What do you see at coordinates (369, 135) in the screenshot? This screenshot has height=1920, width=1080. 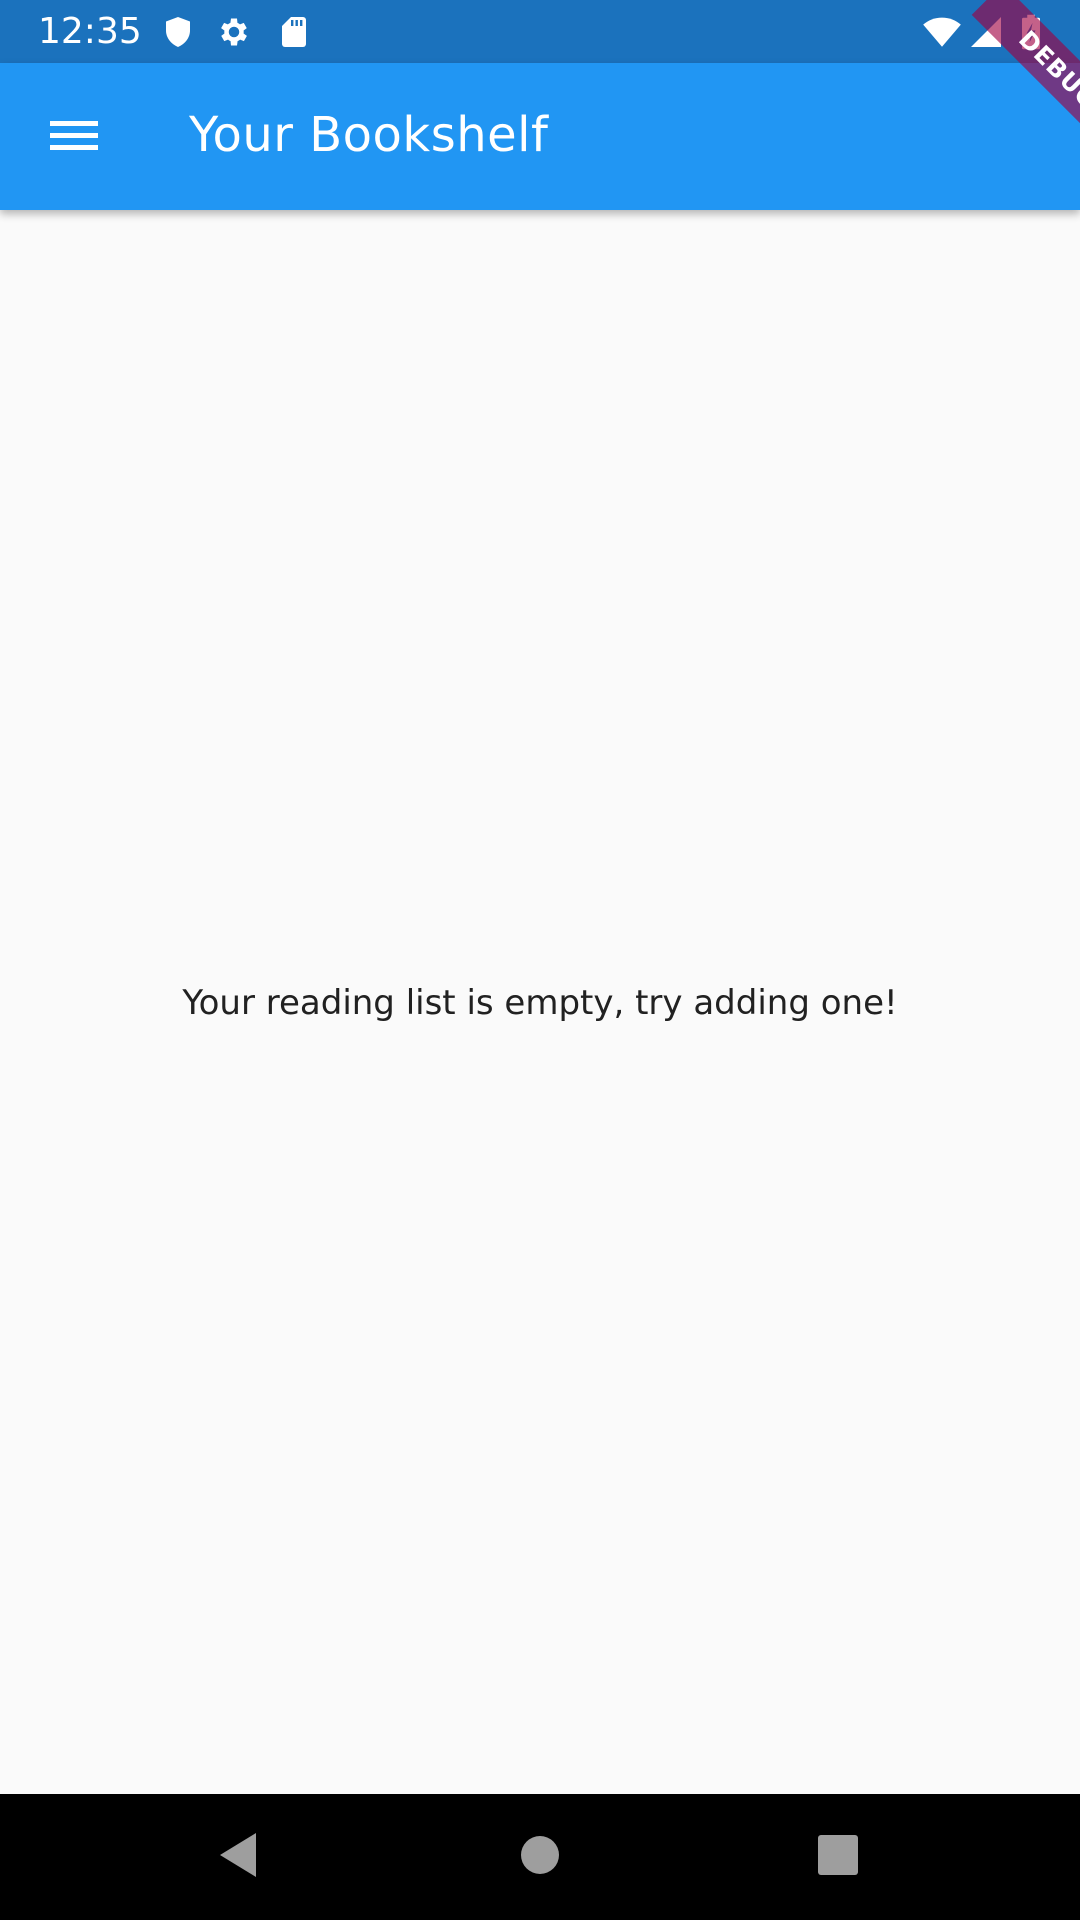 I see `page-title: Your Bookshelf` at bounding box center [369, 135].